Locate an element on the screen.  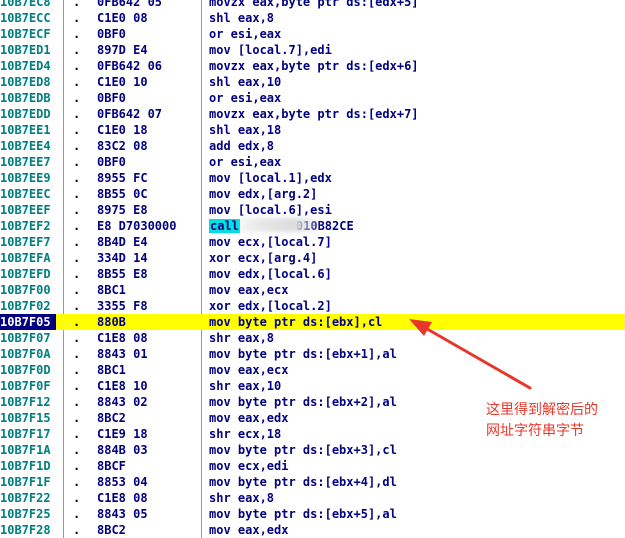
hex-bytes-cell: C1E0 10 is located at coordinates (122, 82).